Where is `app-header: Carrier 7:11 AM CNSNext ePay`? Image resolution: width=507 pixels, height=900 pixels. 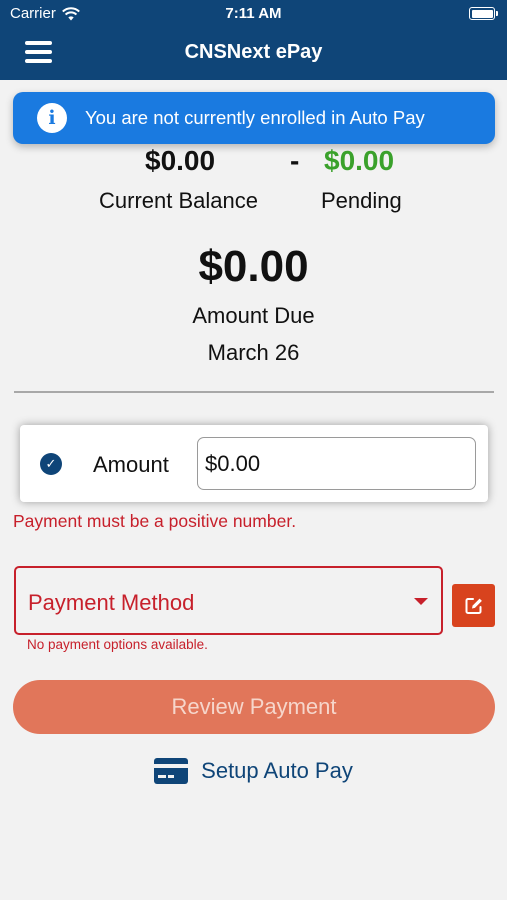 app-header: Carrier 7:11 AM CNSNext ePay is located at coordinates (253, 40).